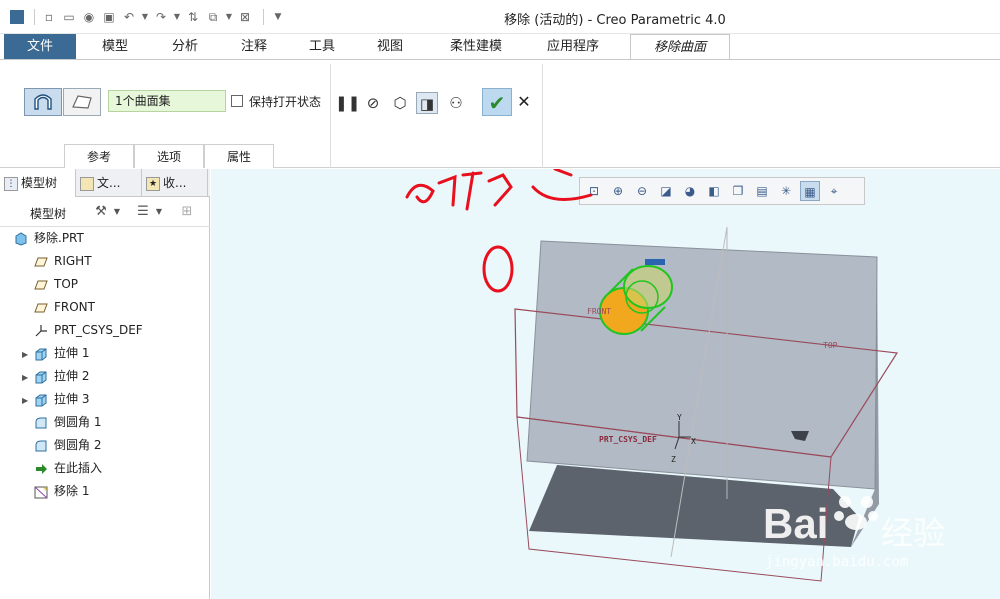 The width and height of the screenshot is (1000, 599). I want to click on tree-item-extrude-1: ▶ 拉伸 1, so click(55, 353).